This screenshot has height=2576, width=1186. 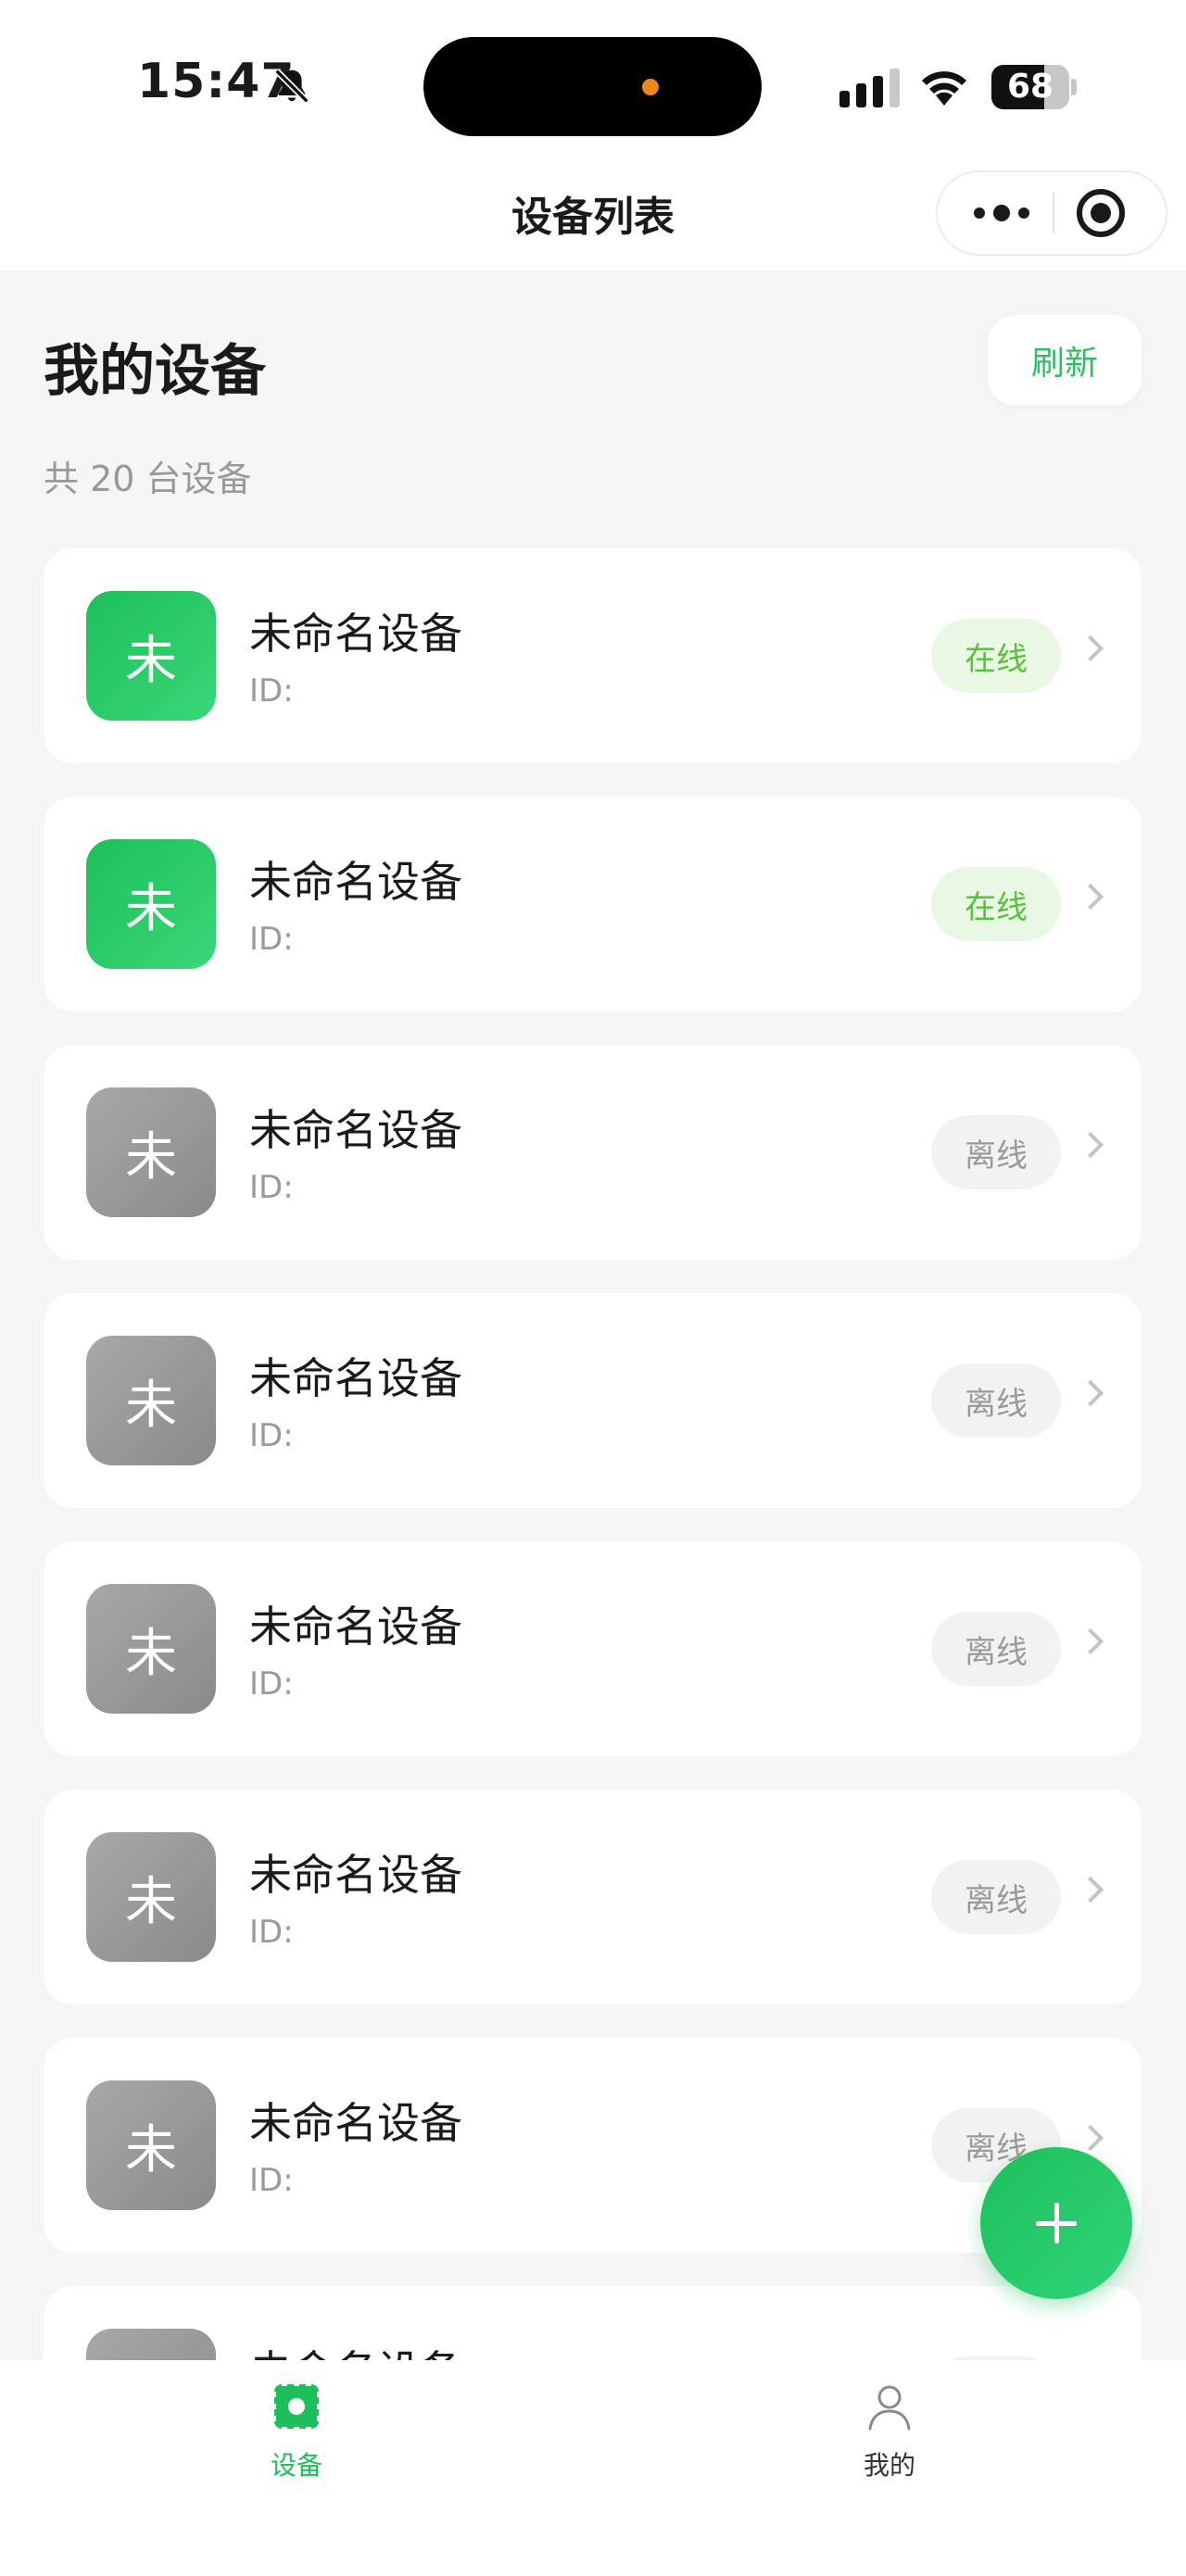 I want to click on add-device-button, so click(x=1056, y=2223).